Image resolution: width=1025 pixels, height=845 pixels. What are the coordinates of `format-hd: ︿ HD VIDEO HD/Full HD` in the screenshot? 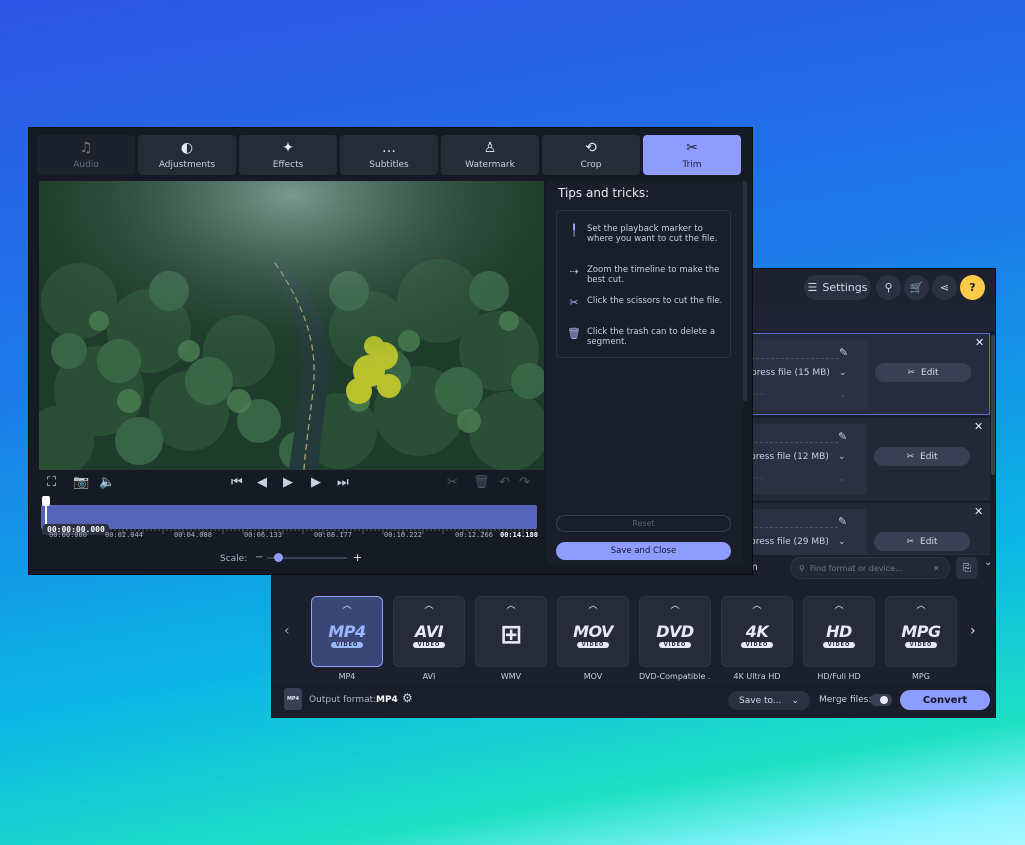 It's located at (839, 638).